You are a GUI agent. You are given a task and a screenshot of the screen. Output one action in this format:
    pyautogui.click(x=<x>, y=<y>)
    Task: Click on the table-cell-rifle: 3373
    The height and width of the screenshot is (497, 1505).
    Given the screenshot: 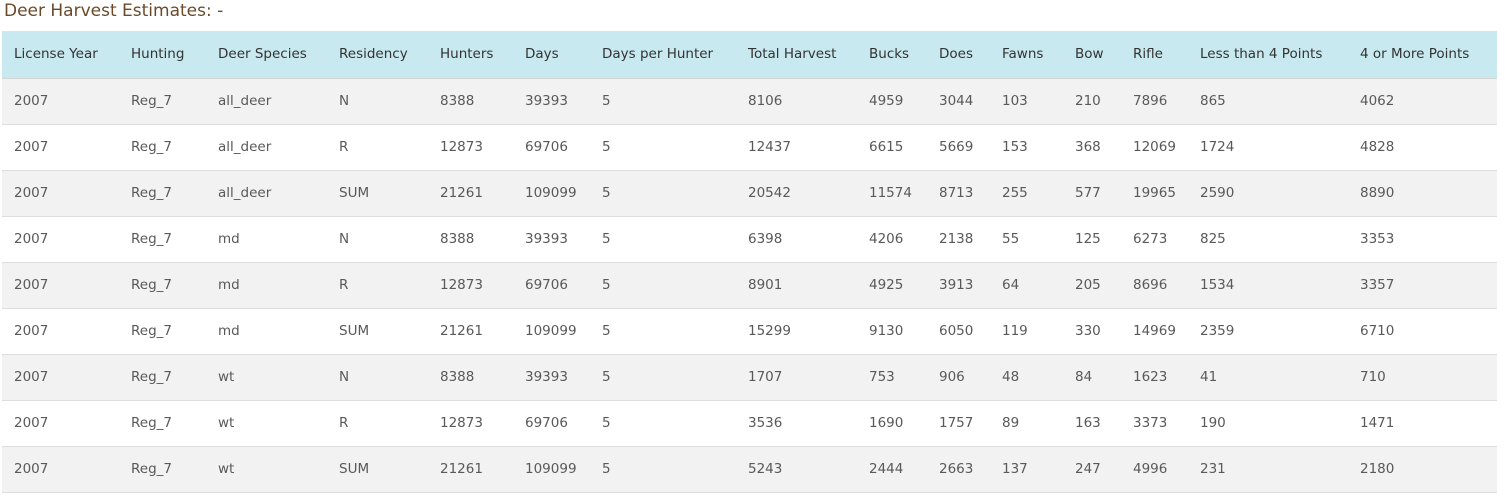 What is the action you would take?
    pyautogui.click(x=1150, y=423)
    